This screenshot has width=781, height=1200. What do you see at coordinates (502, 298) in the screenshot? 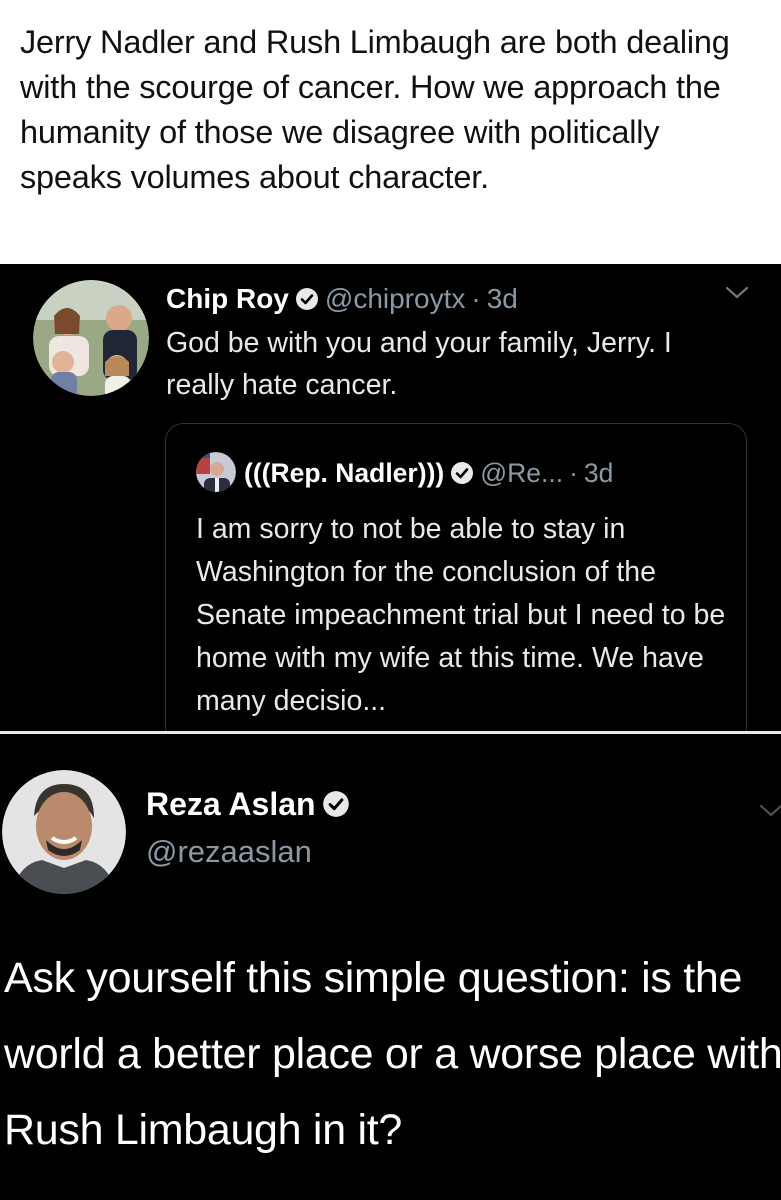
I see `tweet-time: 3d` at bounding box center [502, 298].